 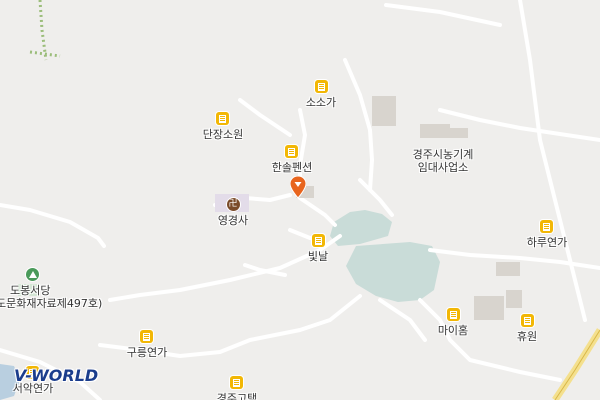 What do you see at coordinates (51, 303) in the screenshot?
I see `poi-label-line2: 도문화재자료제497호)` at bounding box center [51, 303].